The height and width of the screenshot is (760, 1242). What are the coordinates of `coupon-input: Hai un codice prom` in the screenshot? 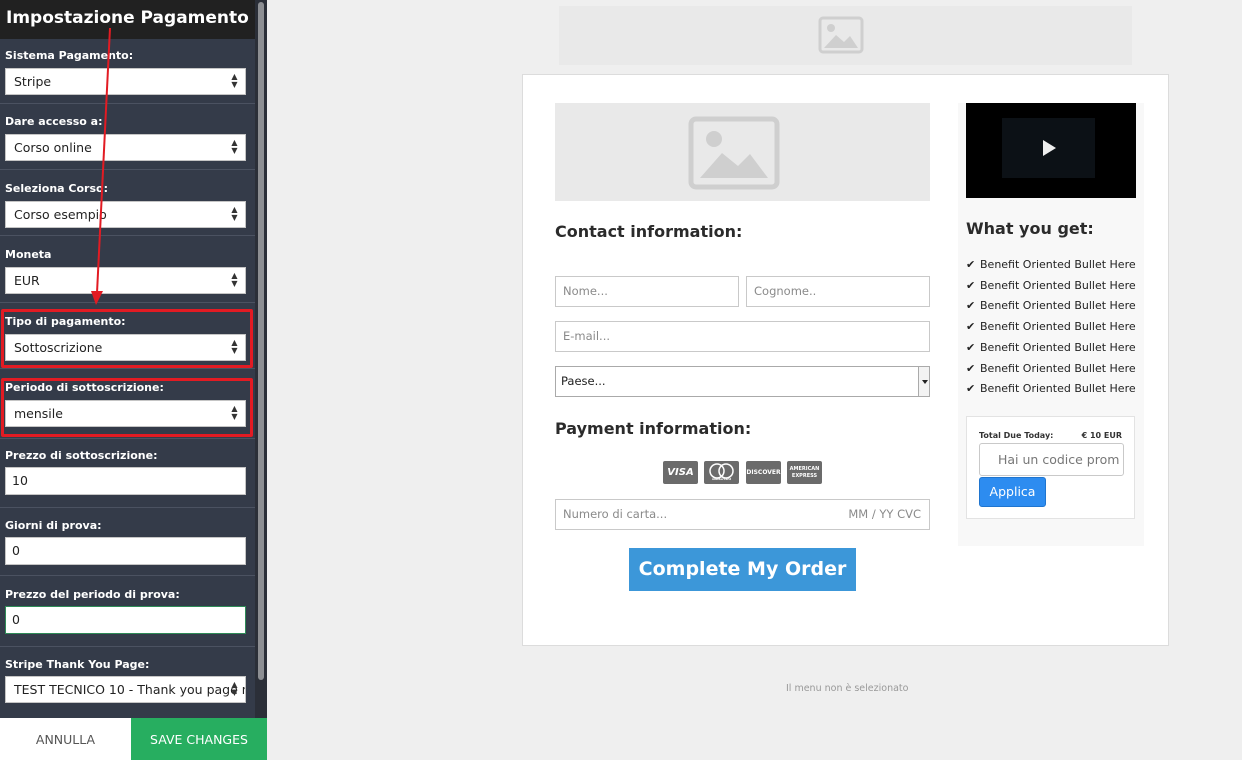 It's located at (1051, 459).